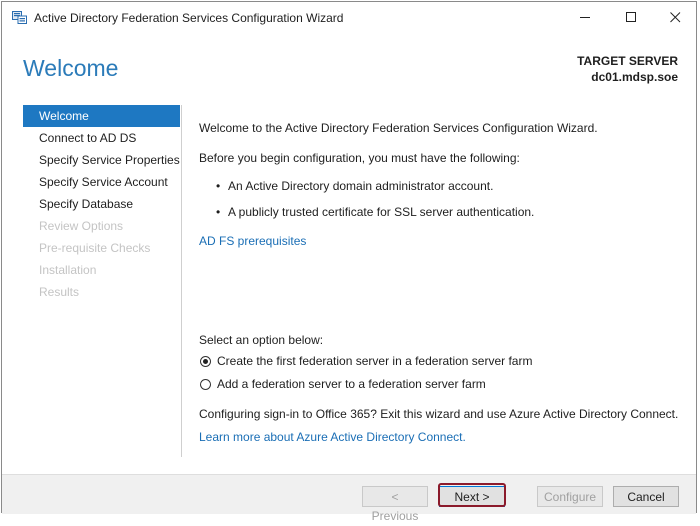 The height and width of the screenshot is (526, 700). I want to click on next-button-highlight, so click(472, 495).